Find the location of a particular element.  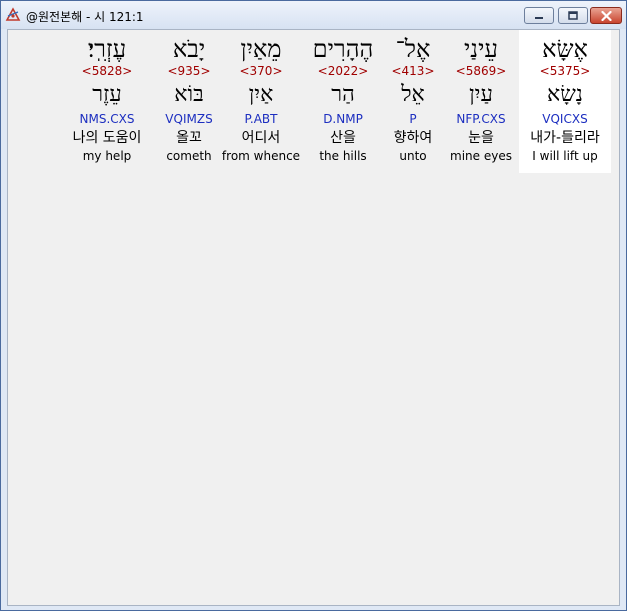

window-title: @원전본해 - 시 121:1 is located at coordinates (85, 17).